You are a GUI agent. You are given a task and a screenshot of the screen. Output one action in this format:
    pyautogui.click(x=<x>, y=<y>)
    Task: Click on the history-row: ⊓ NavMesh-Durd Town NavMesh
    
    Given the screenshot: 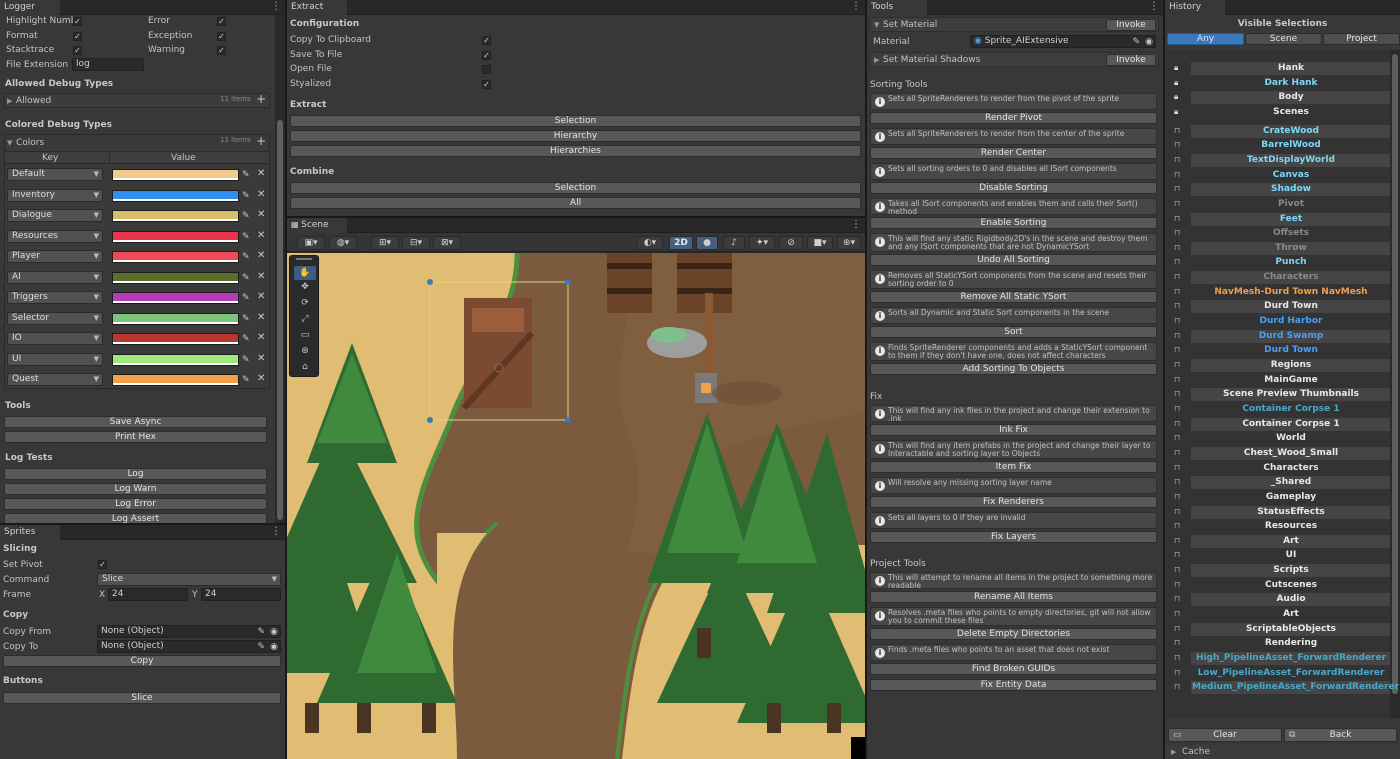 What is the action you would take?
    pyautogui.click(x=1278, y=292)
    